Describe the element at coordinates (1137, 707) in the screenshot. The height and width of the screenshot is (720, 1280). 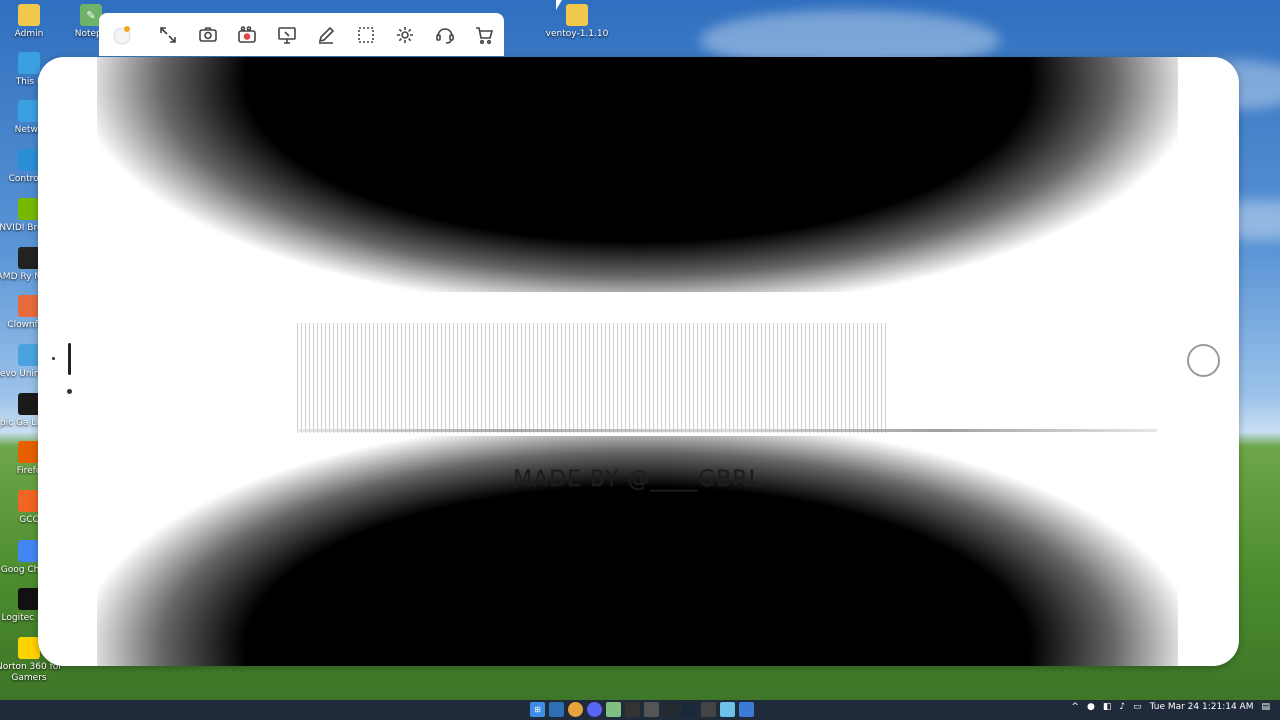
I see `keyboard-icon: ▭` at that location.